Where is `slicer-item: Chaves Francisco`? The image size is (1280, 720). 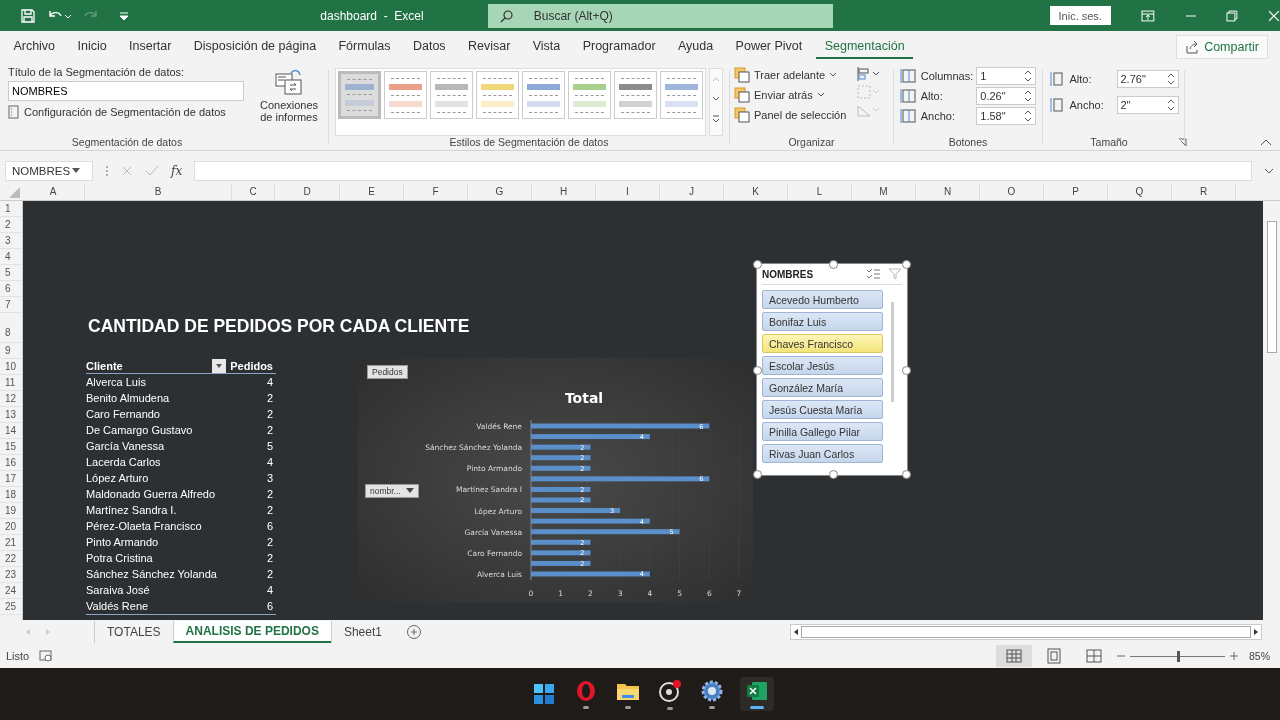
slicer-item: Chaves Francisco is located at coordinates (822, 343).